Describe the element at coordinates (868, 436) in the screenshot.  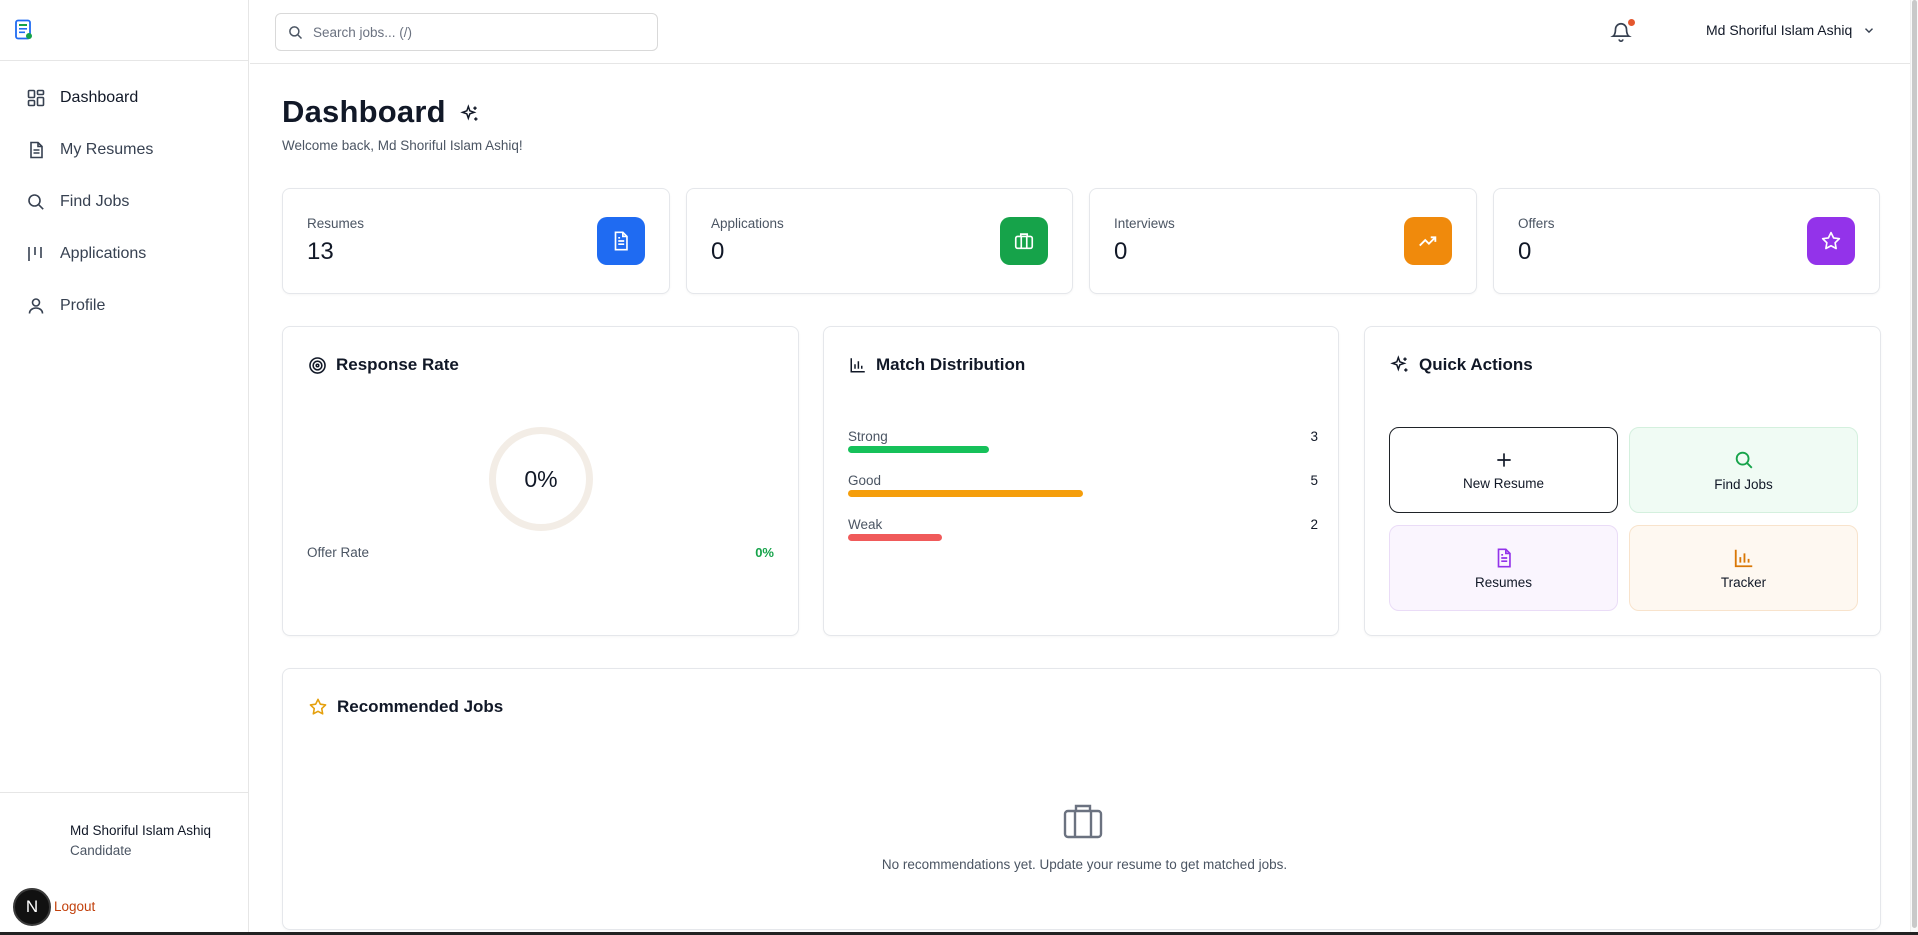
I see `match-label: Strong` at that location.